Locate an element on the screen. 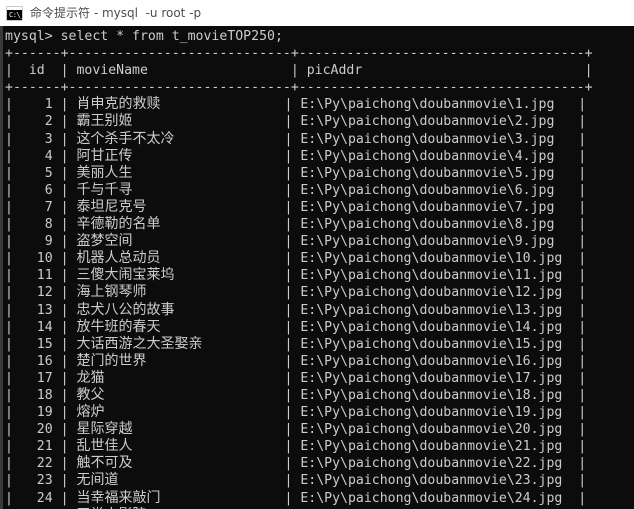 This screenshot has height=509, width=634. cell-value: 霸王别姬 is located at coordinates (104, 121).